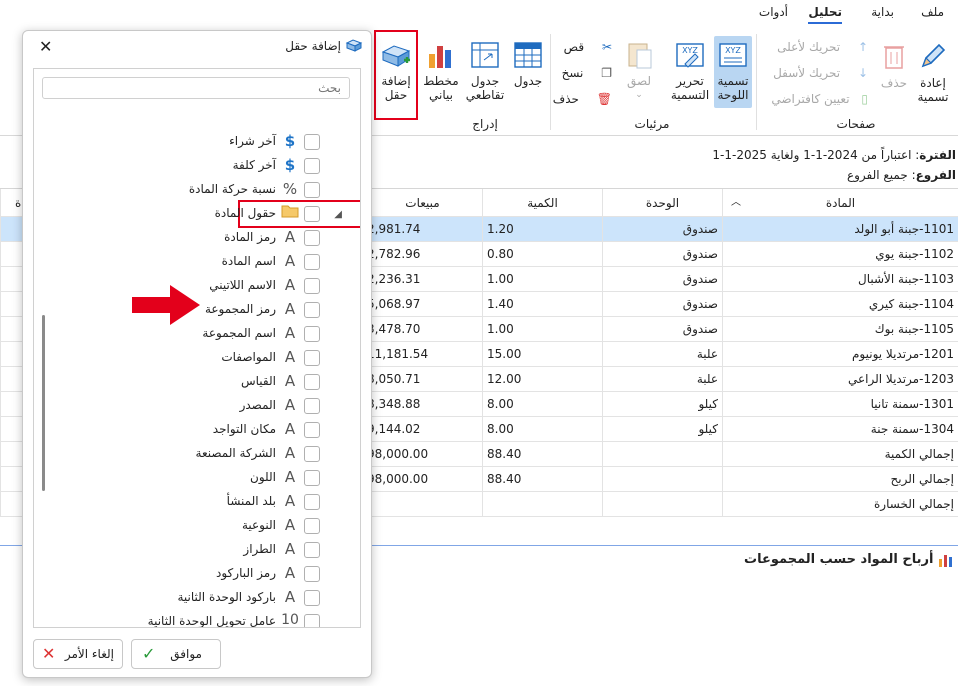 This screenshot has width=958, height=686. I want to click on board-label-button: XYZ تسمية اللوحة, so click(733, 72).